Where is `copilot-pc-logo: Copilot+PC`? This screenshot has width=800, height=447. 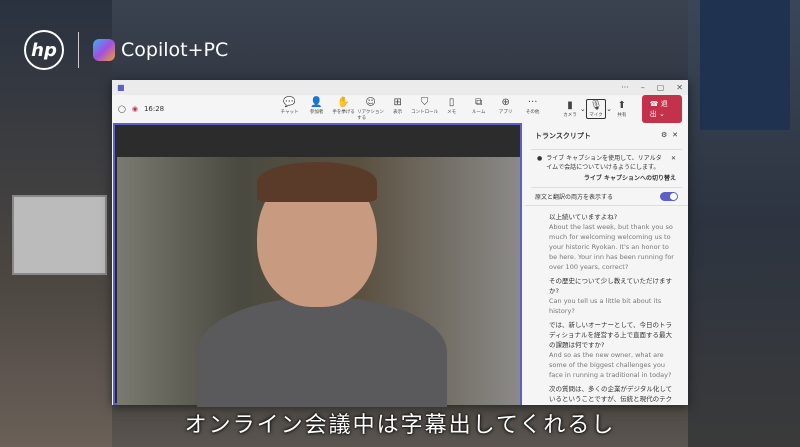
copilot-pc-logo: Copilot+PC is located at coordinates (160, 50).